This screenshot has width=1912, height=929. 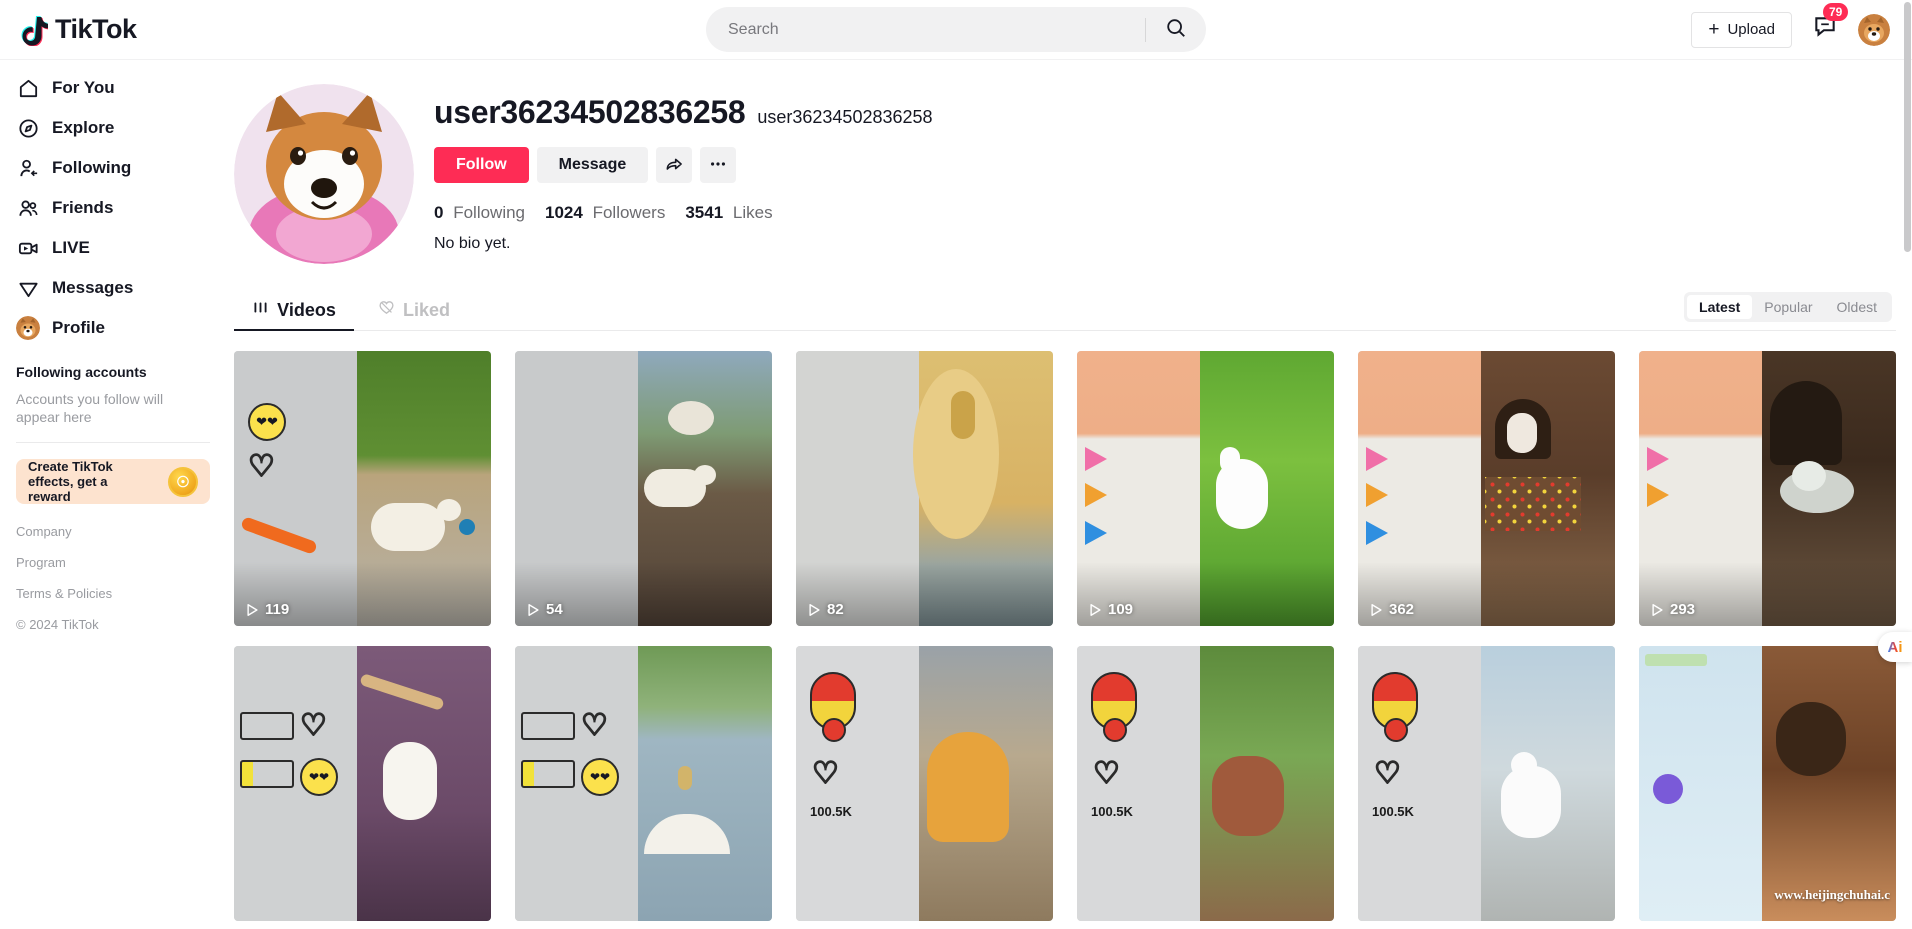 I want to click on sidebar-label: LIVE, so click(x=71, y=247).